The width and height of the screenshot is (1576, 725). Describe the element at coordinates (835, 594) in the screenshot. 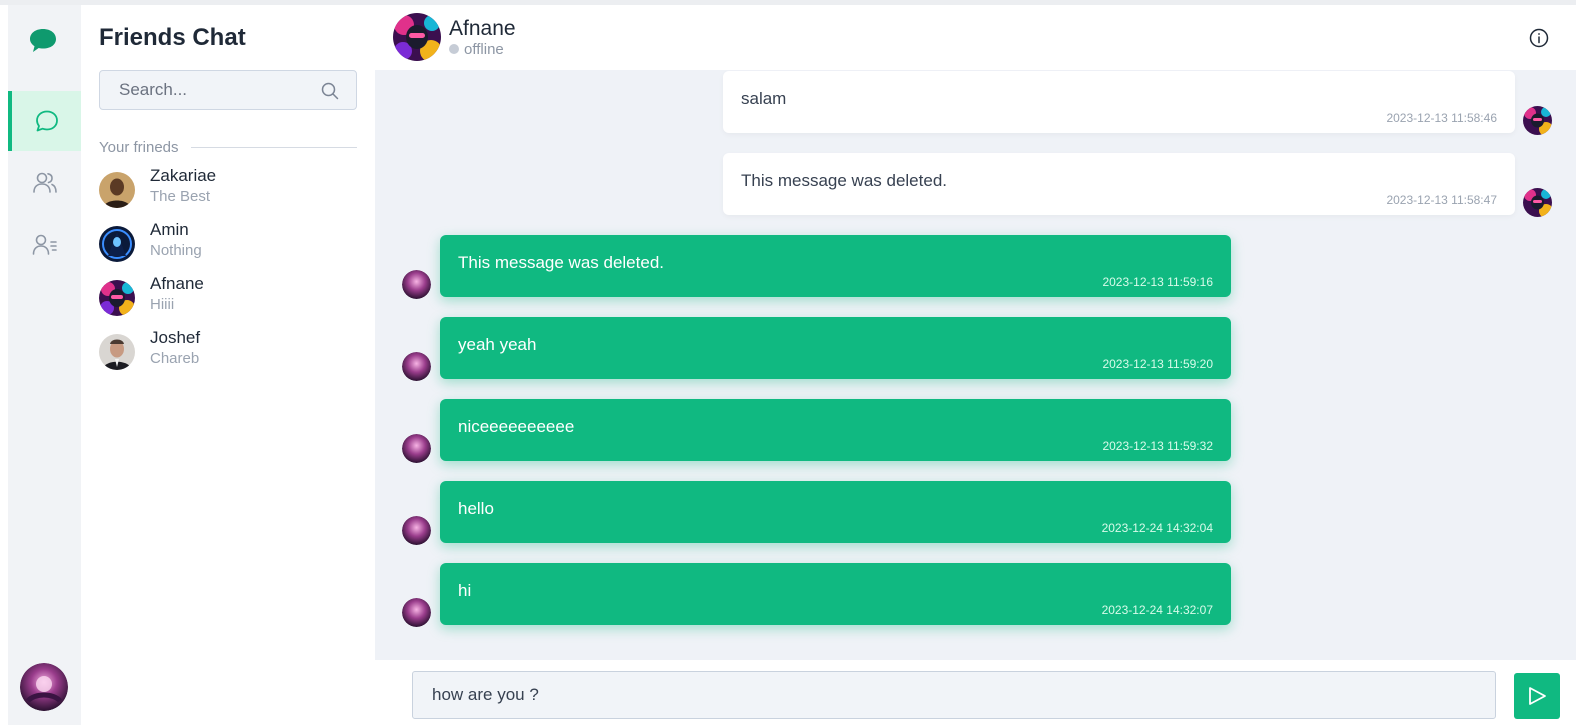

I see `message-received: hi 2023-12-24 14:32:07` at that location.